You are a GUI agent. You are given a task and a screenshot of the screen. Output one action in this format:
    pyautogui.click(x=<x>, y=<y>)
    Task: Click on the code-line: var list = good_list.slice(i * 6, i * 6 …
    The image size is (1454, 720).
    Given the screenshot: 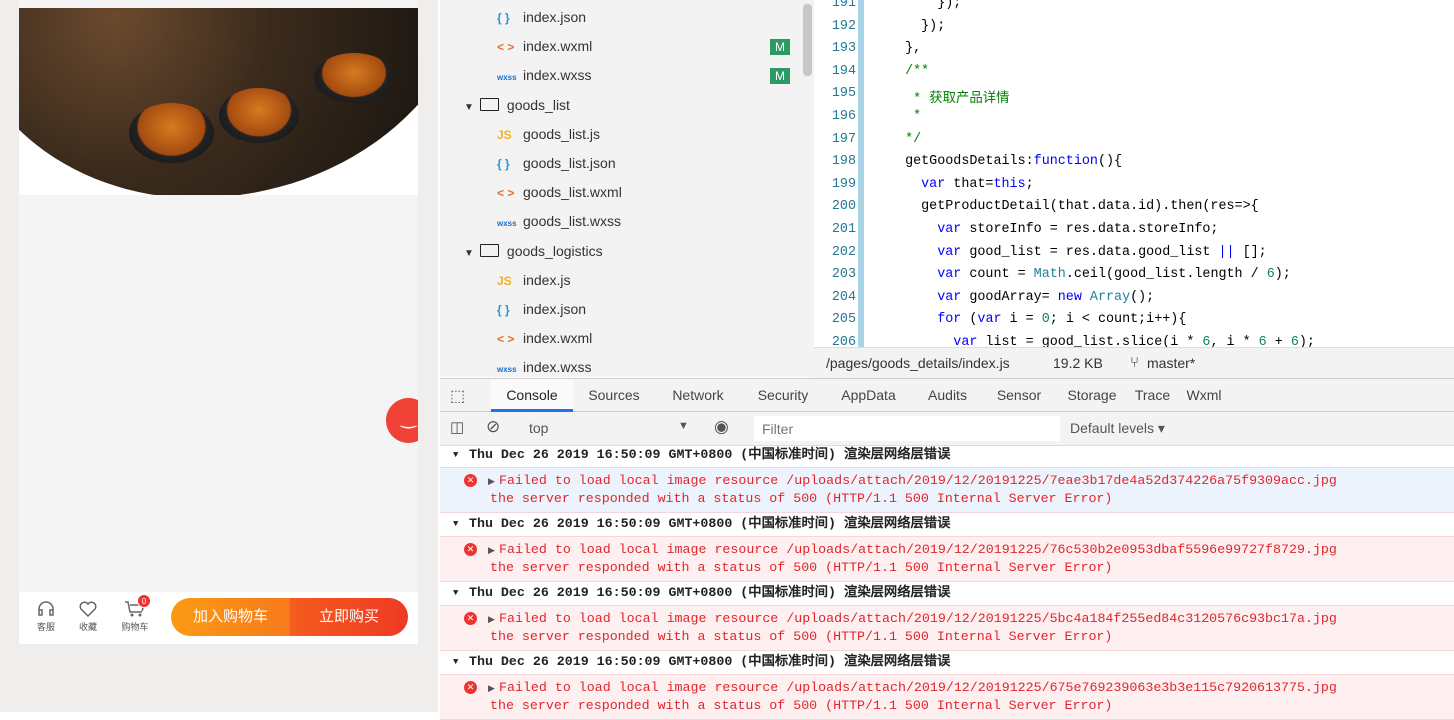 What is the action you would take?
    pyautogui.click(x=1102, y=341)
    